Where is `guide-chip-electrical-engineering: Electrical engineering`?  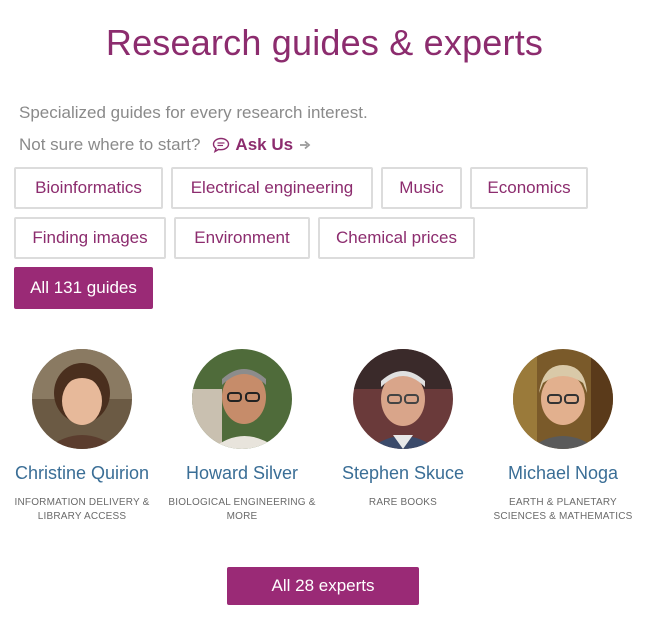
guide-chip-electrical-engineering: Electrical engineering is located at coordinates (272, 188).